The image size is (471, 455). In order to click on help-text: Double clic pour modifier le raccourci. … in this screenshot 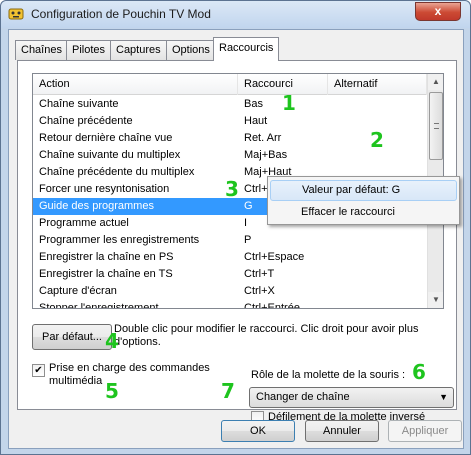, I will do `click(266, 335)`.